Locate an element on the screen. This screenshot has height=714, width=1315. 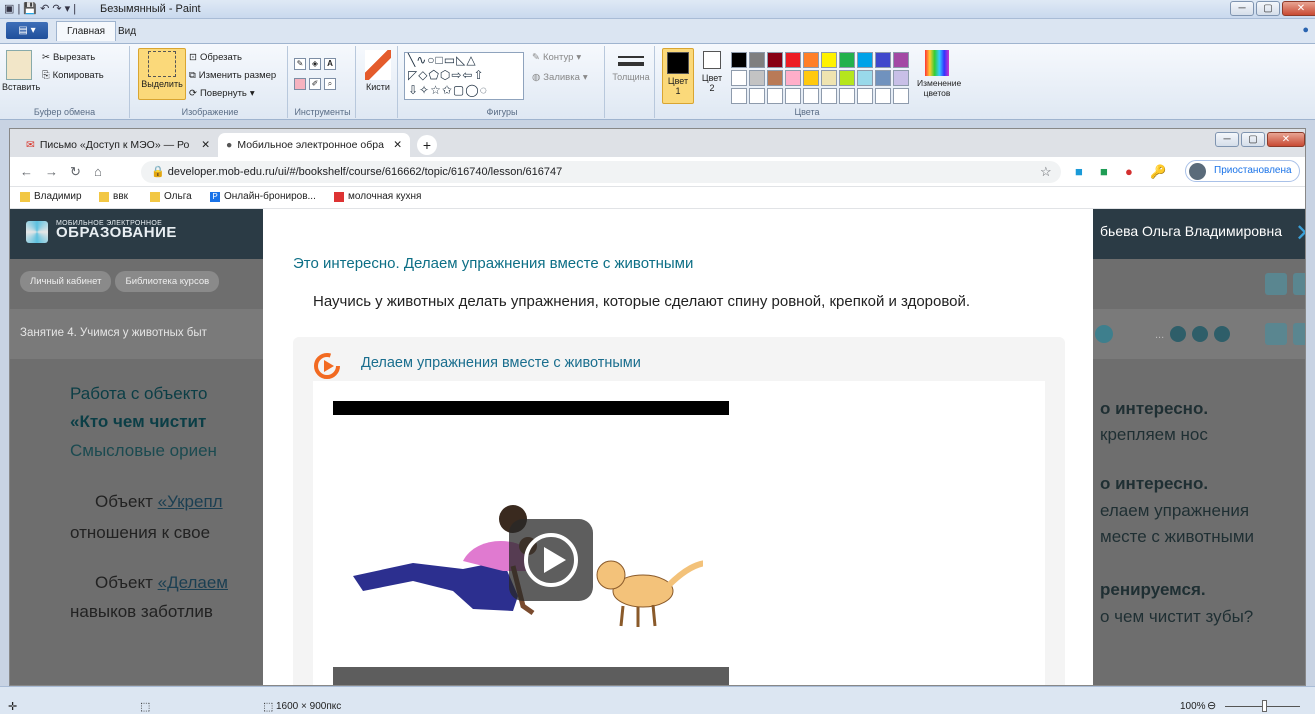
side-item-text: елаем упражнения is located at coordinates (1174, 511).